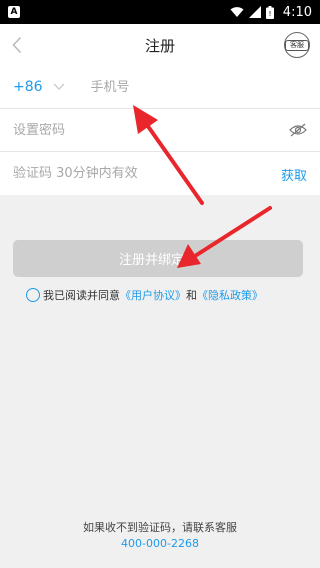 Image resolution: width=320 pixels, height=568 pixels. I want to click on signal-icon, so click(254, 12).